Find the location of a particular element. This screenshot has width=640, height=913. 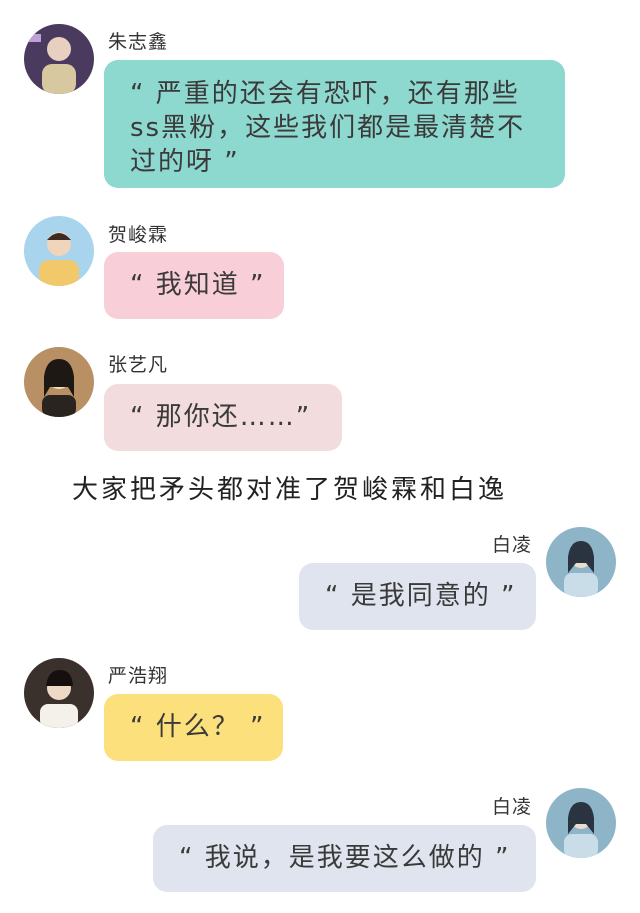

message-bubble: “ 什么？ ” is located at coordinates (193, 727).